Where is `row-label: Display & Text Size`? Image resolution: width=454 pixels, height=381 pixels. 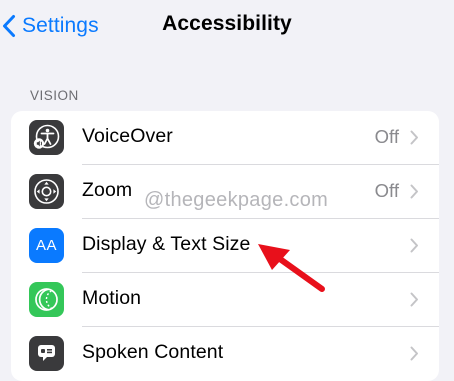 row-label: Display & Text Size is located at coordinates (166, 244).